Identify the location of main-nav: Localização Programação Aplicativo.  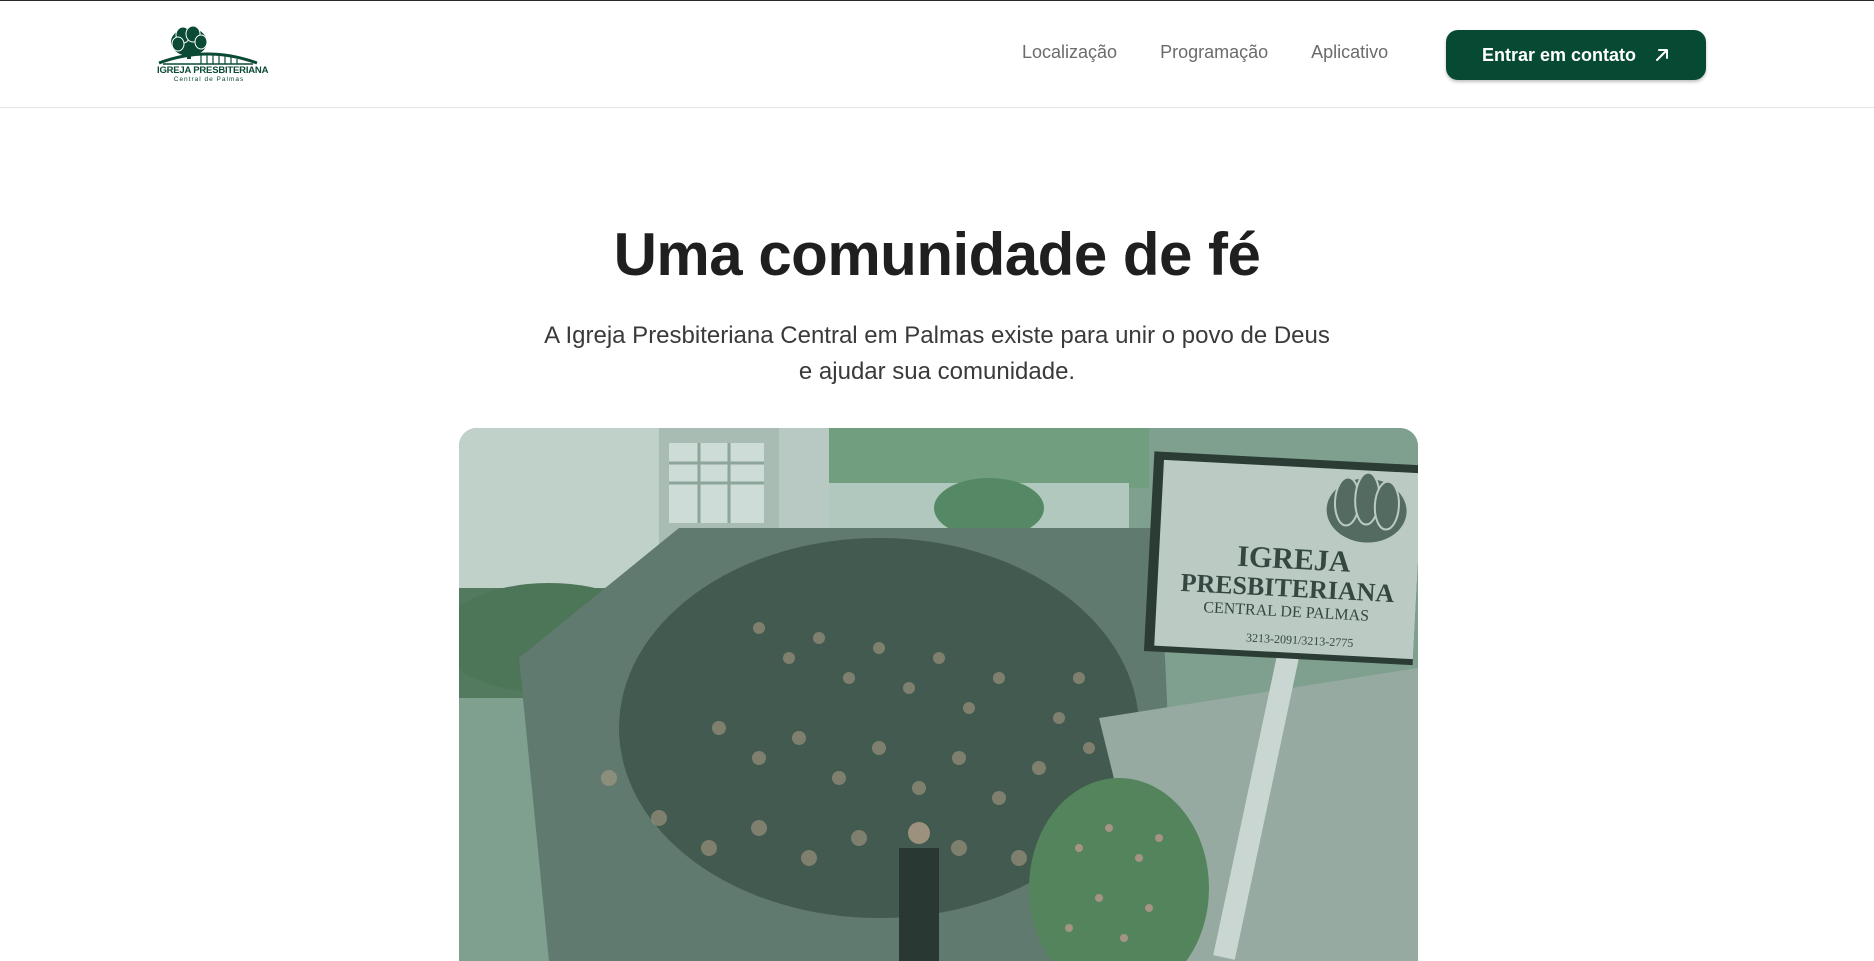
(1226, 52).